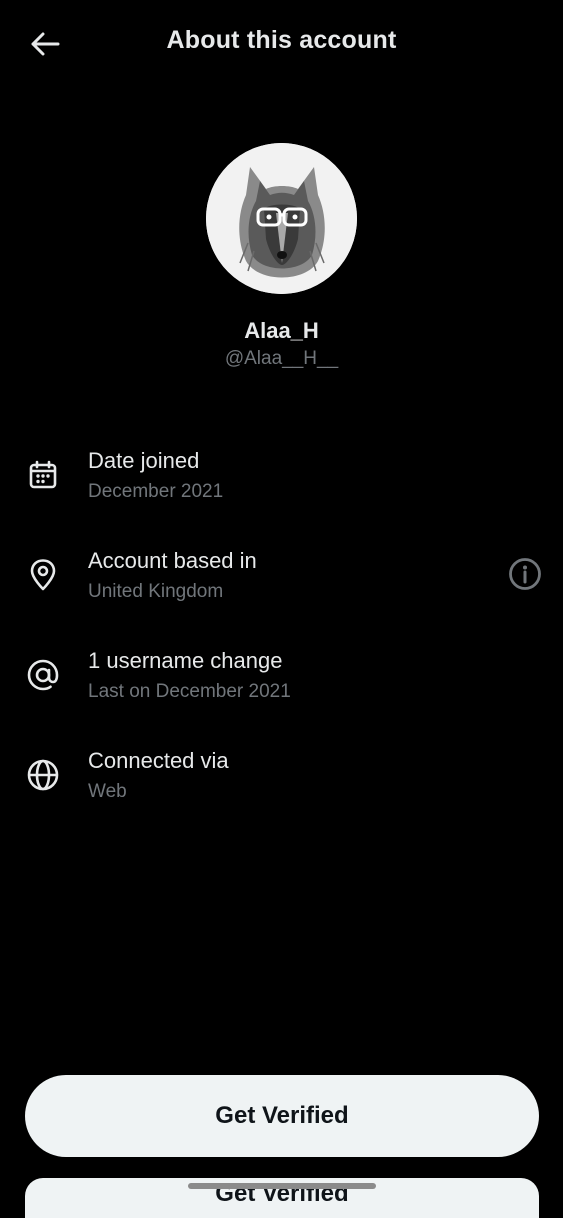 This screenshot has height=1218, width=563. I want to click on avatar, so click(281, 218).